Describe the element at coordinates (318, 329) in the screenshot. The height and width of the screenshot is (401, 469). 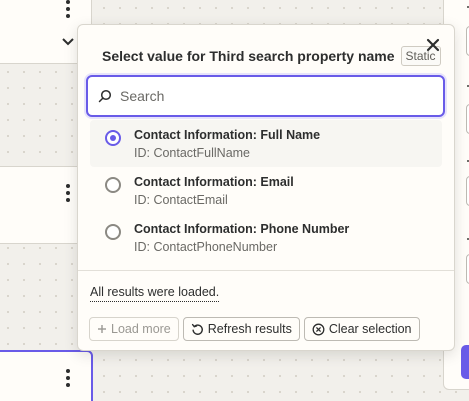
I see `clear-circle-icon` at that location.